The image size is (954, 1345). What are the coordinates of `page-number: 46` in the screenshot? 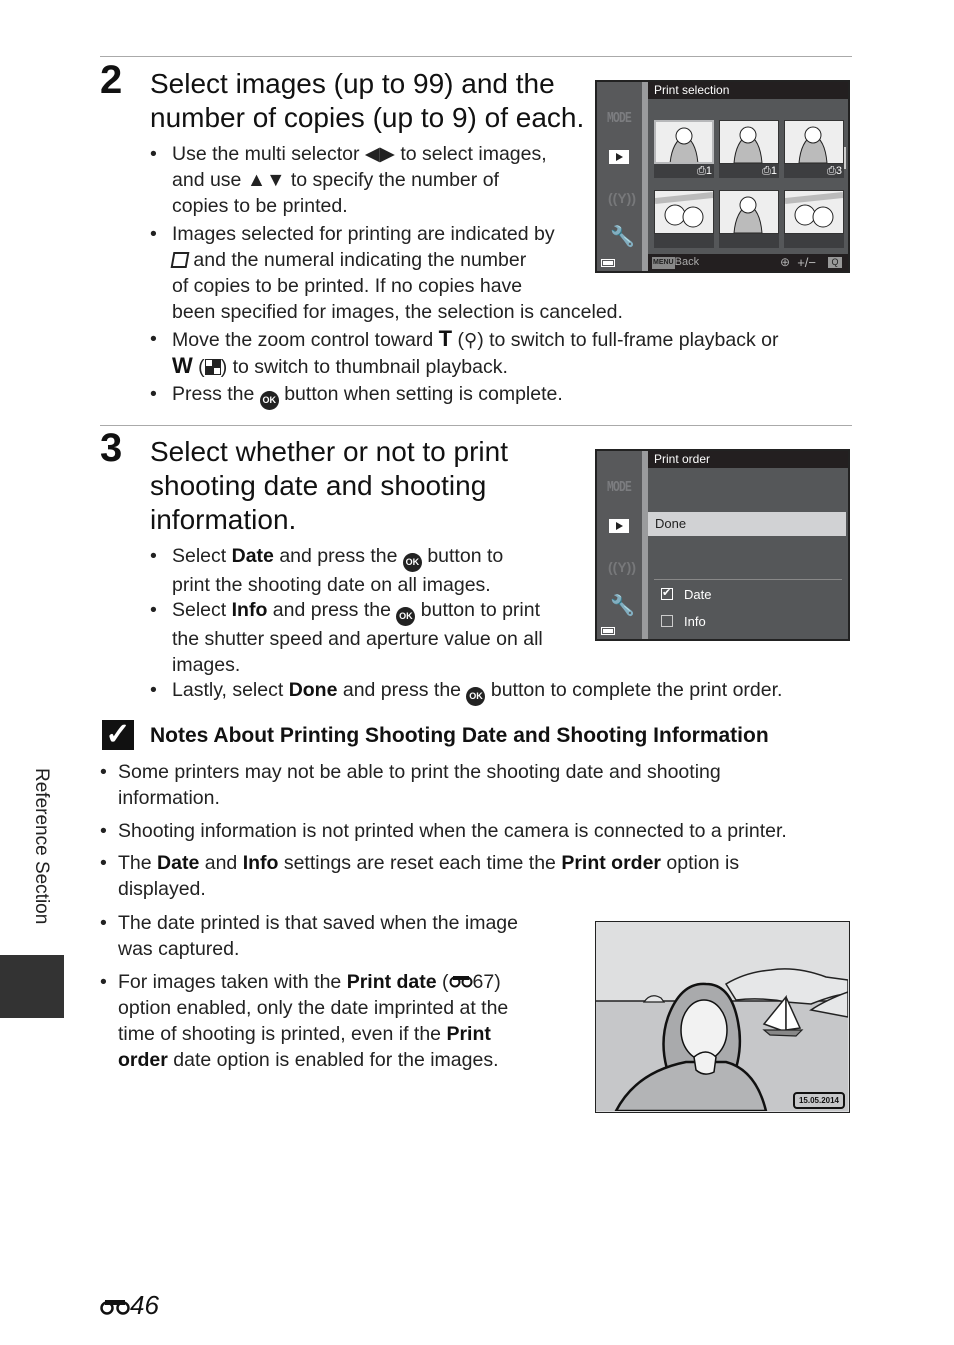 It's located at (129, 1306).